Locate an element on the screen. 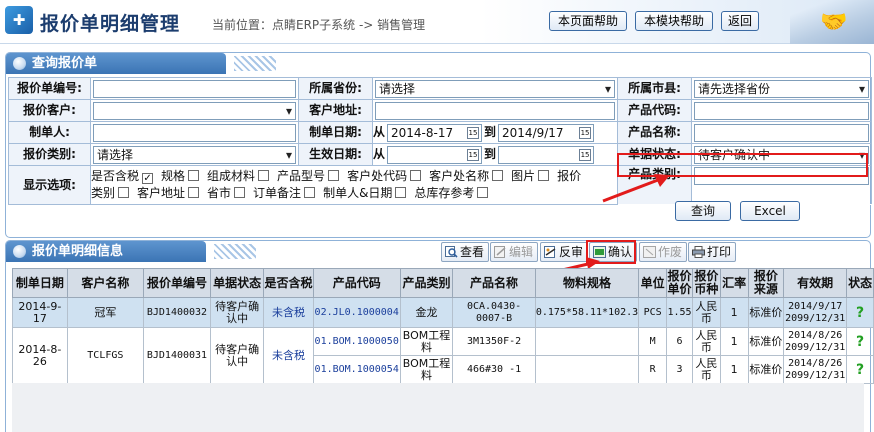  detail-panel-header: 报价单明细信息 is located at coordinates (131, 251).